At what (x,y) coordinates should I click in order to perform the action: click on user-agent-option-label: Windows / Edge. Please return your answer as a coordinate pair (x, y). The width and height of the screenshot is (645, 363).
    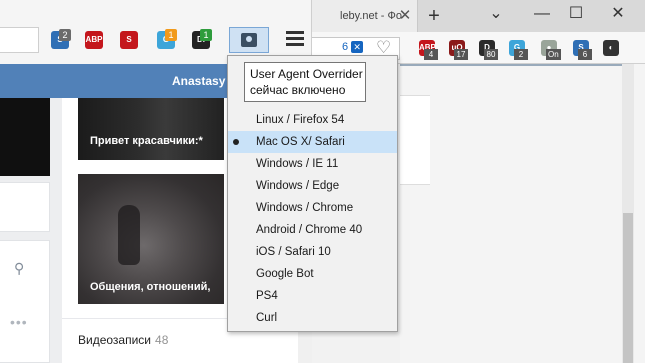
    Looking at the image, I should click on (298, 186).